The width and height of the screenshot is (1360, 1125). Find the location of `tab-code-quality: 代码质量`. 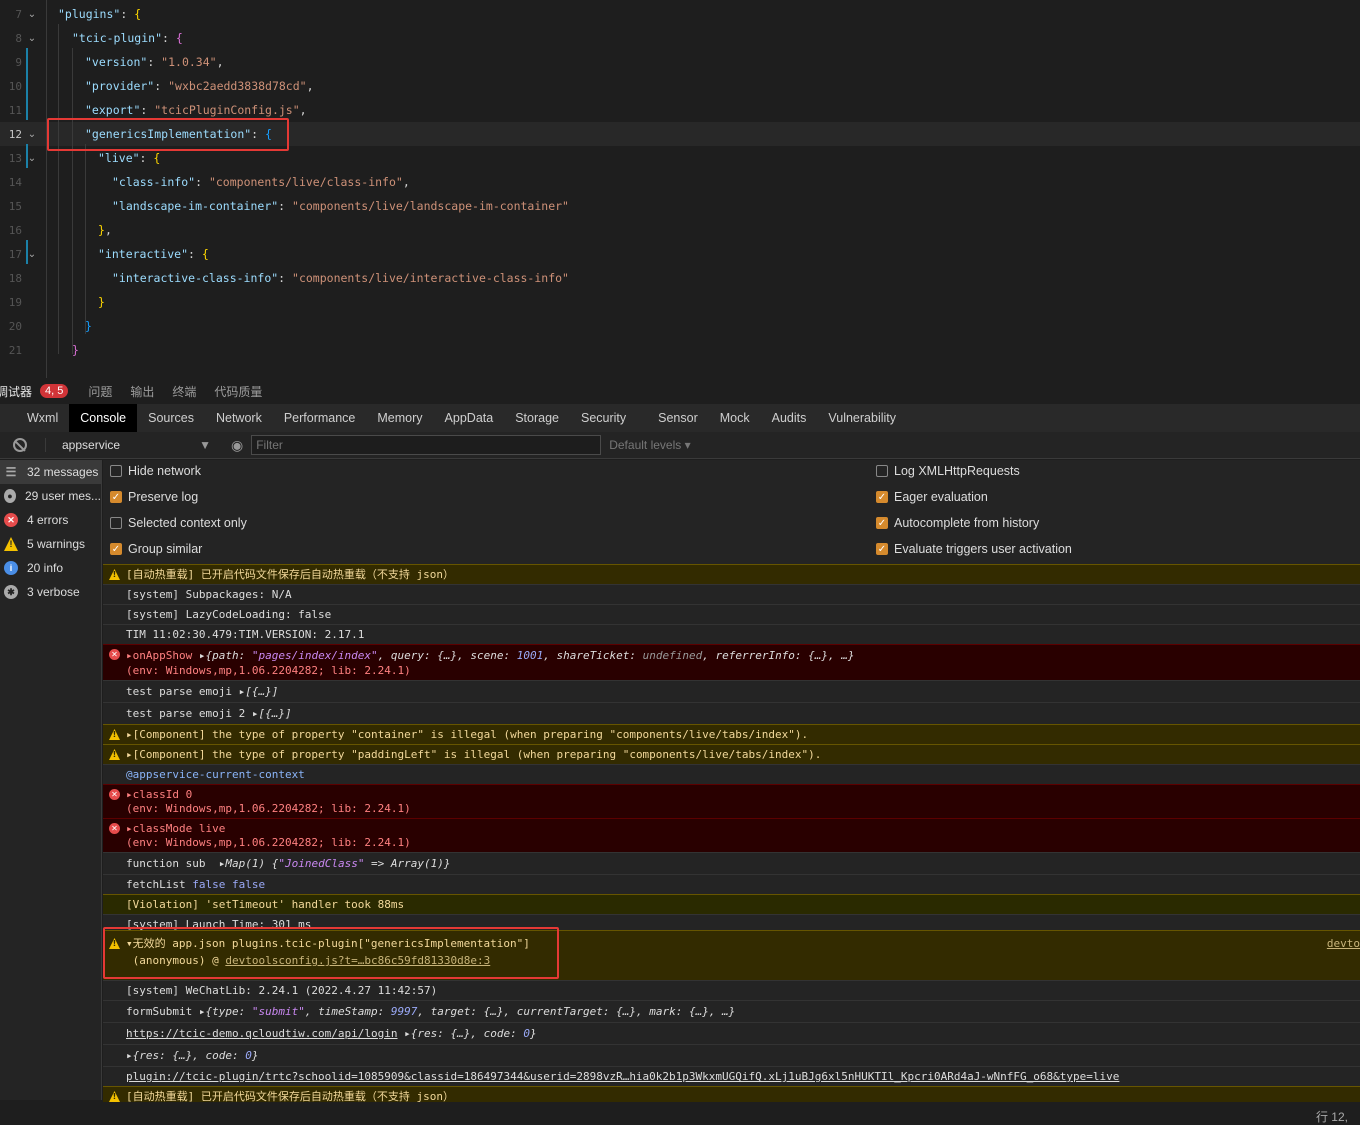

tab-code-quality: 代码质量 is located at coordinates (238, 391).